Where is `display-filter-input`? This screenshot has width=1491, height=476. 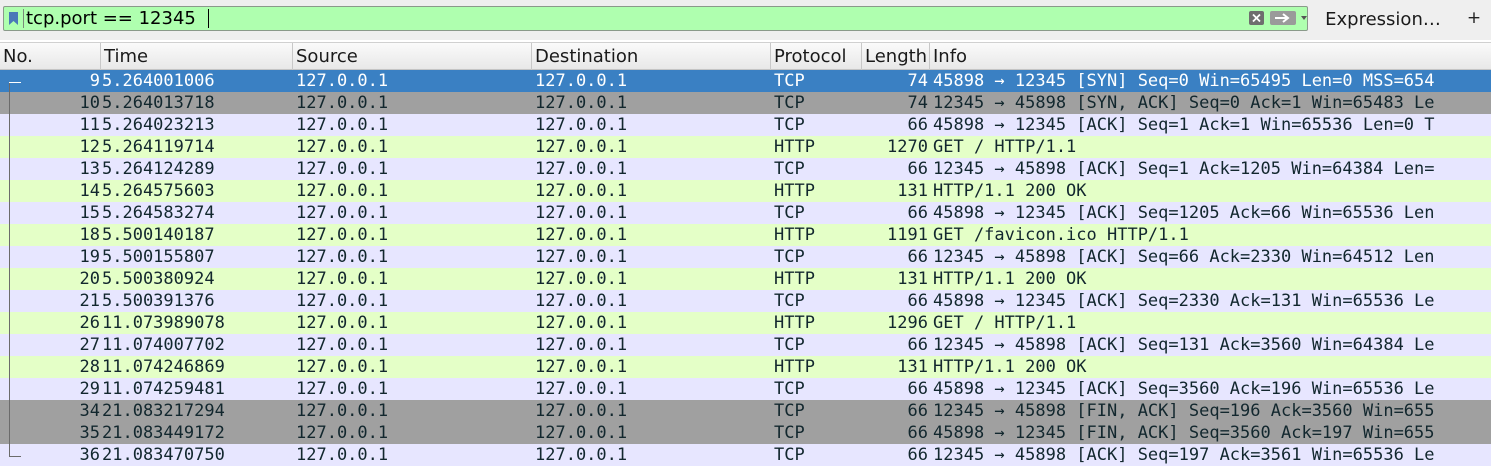 display-filter-input is located at coordinates (626, 18).